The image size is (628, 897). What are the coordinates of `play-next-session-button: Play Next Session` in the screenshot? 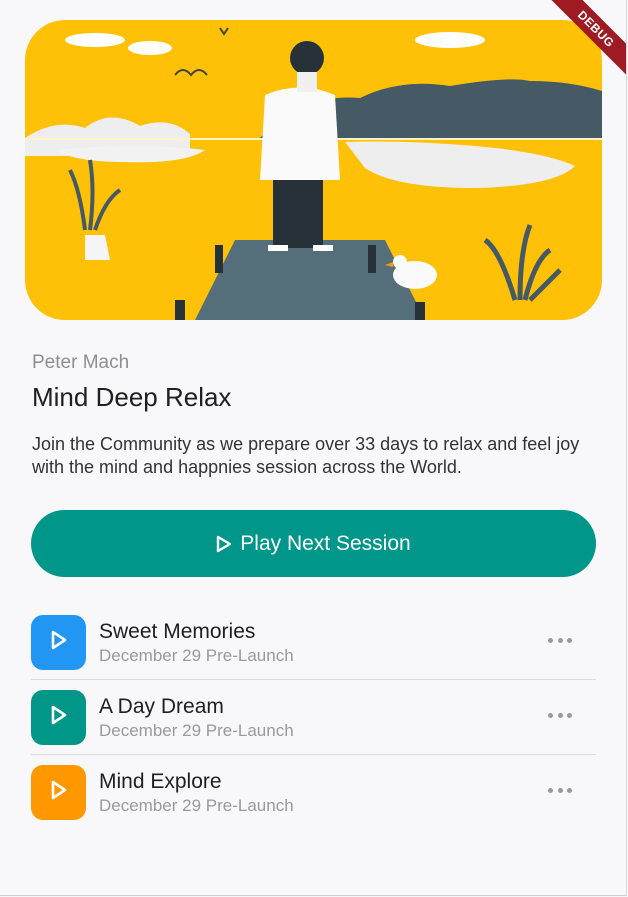 It's located at (313, 543).